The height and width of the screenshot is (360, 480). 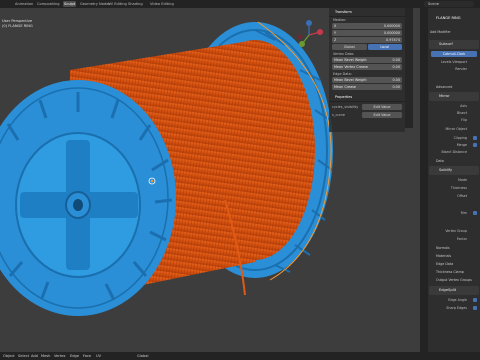 What do you see at coordinates (367, 97) in the screenshot?
I see `properties-panel-title: Properties` at bounding box center [367, 97].